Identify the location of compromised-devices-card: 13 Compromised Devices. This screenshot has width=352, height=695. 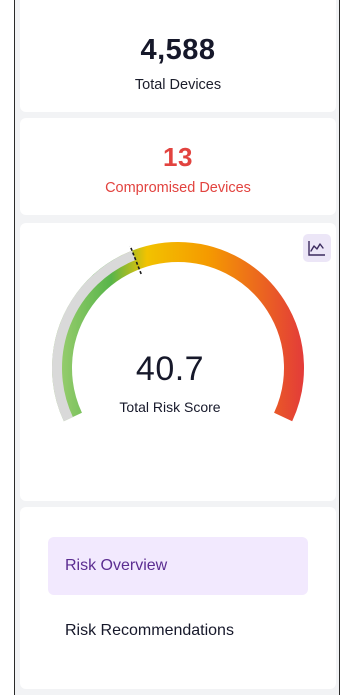
(178, 166).